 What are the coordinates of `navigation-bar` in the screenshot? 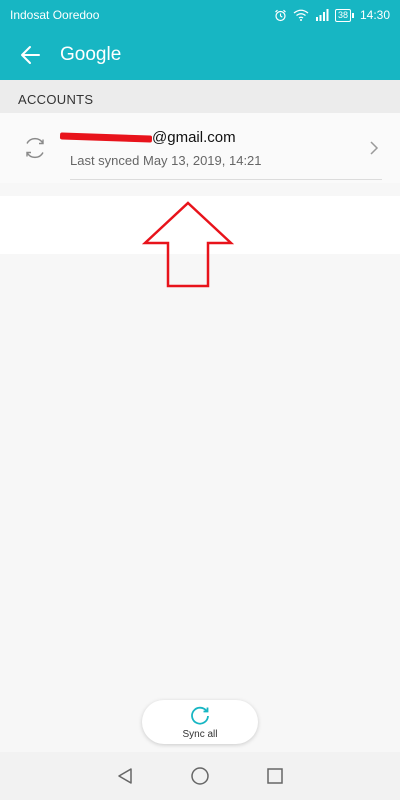 It's located at (200, 776).